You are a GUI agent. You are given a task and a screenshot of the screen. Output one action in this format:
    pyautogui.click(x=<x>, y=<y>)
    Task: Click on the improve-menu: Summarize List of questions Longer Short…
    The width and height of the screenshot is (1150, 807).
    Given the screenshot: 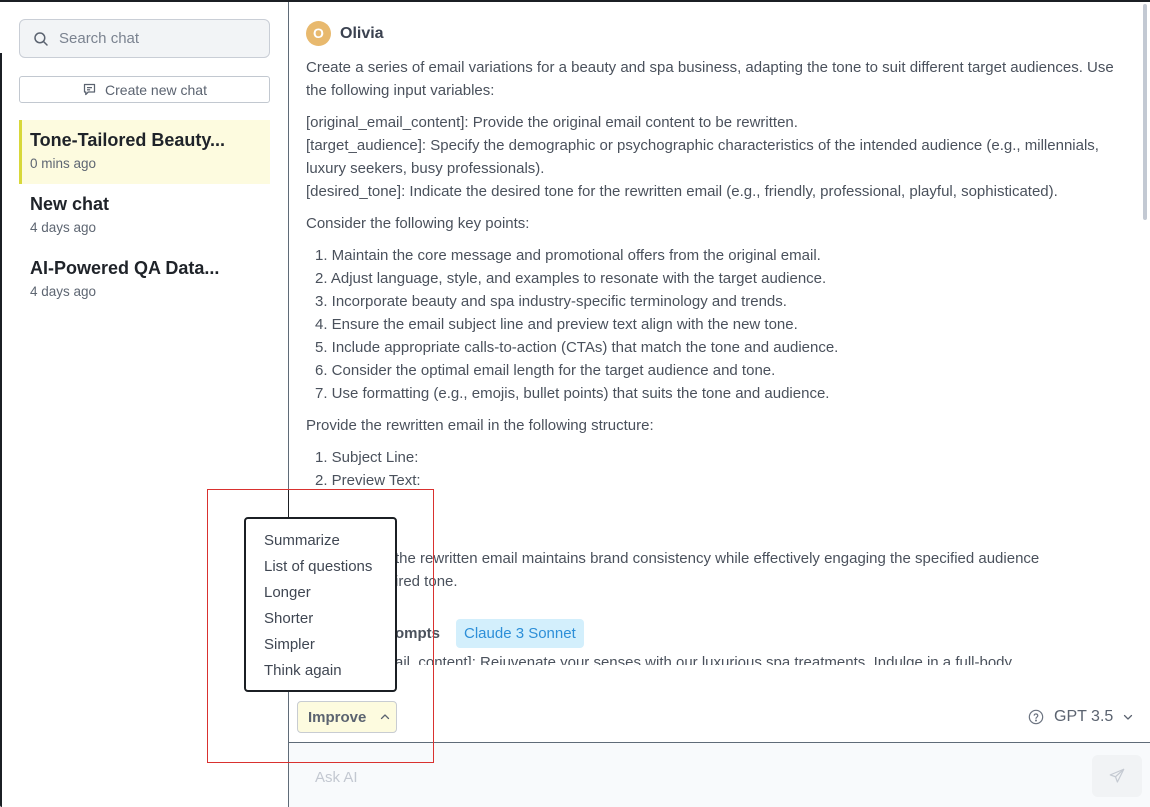 What is the action you would take?
    pyautogui.click(x=320, y=604)
    